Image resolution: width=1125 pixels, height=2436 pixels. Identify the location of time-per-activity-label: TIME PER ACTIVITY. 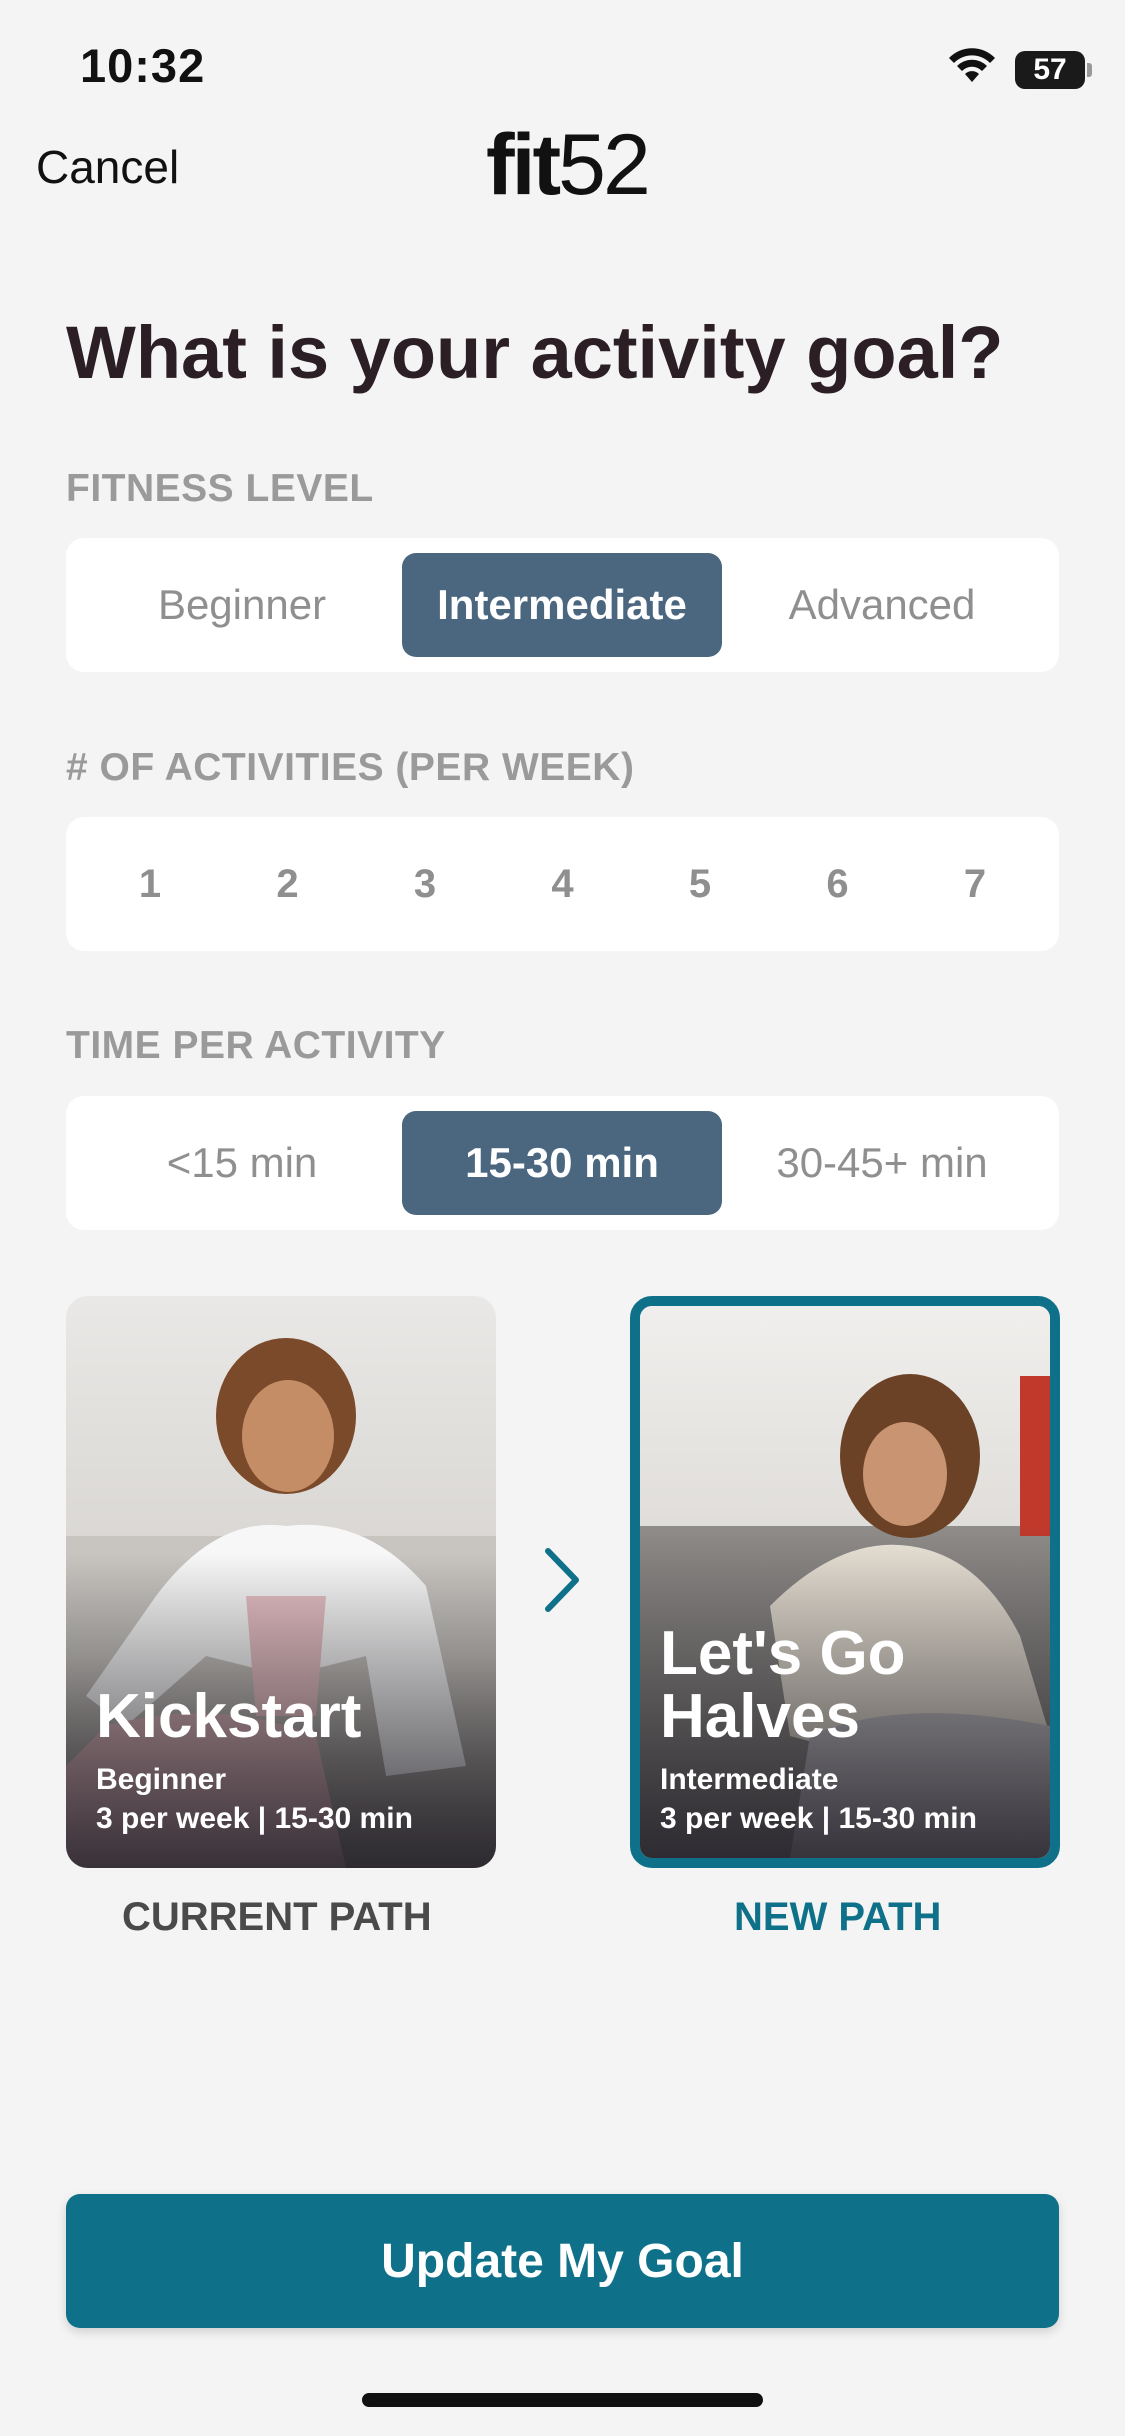
(256, 1045).